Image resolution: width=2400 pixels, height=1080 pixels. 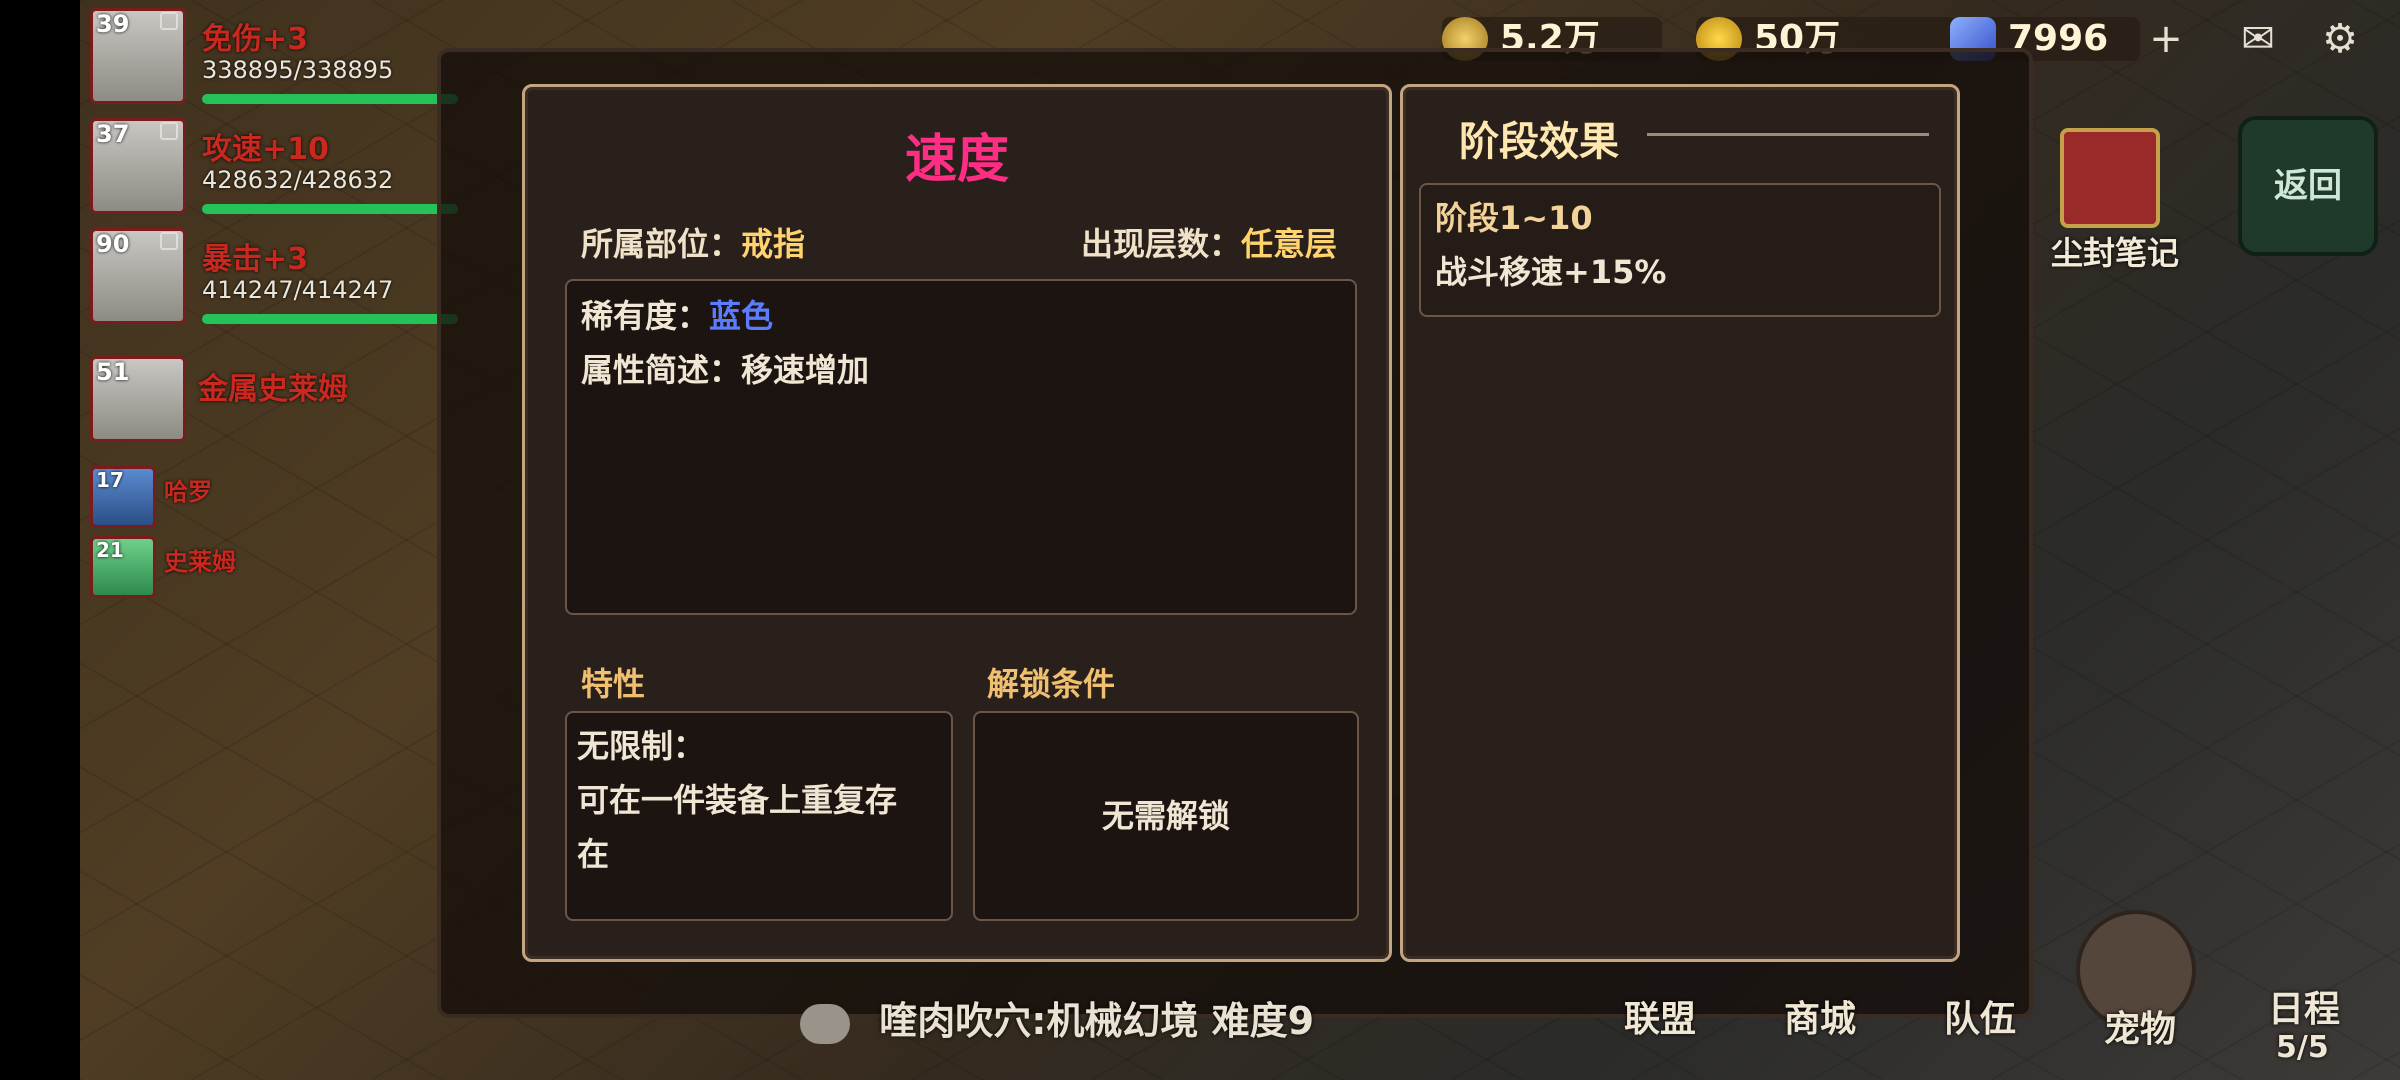 I want to click on back-button: 返回, so click(x=2308, y=186).